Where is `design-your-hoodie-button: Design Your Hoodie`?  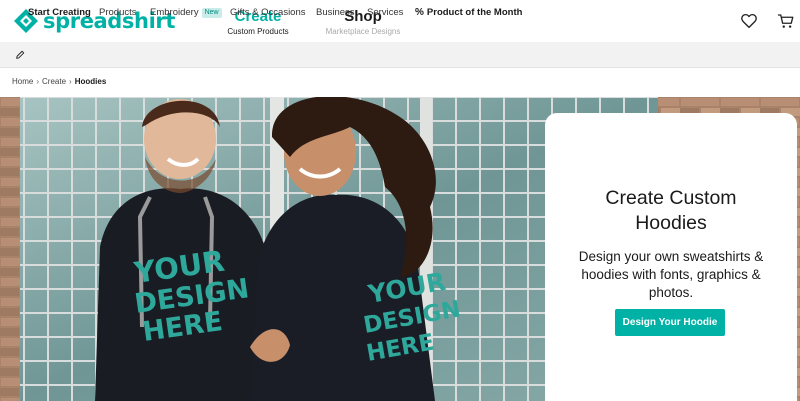
design-your-hoodie-button: Design Your Hoodie is located at coordinates (670, 322).